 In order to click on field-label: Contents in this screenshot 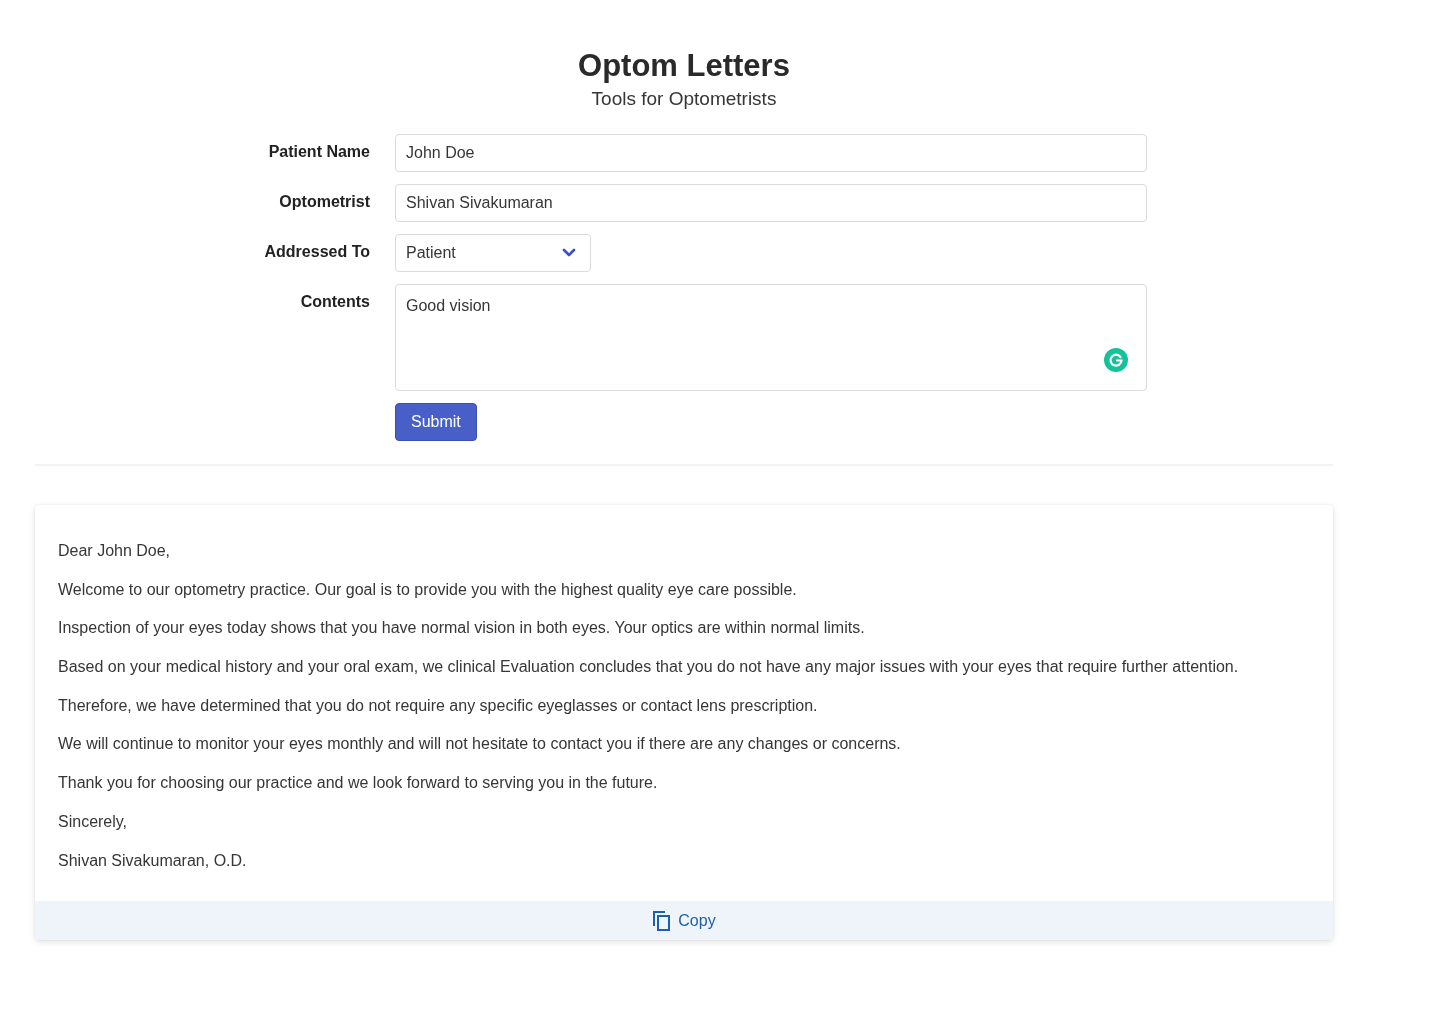, I will do `click(334, 302)`.